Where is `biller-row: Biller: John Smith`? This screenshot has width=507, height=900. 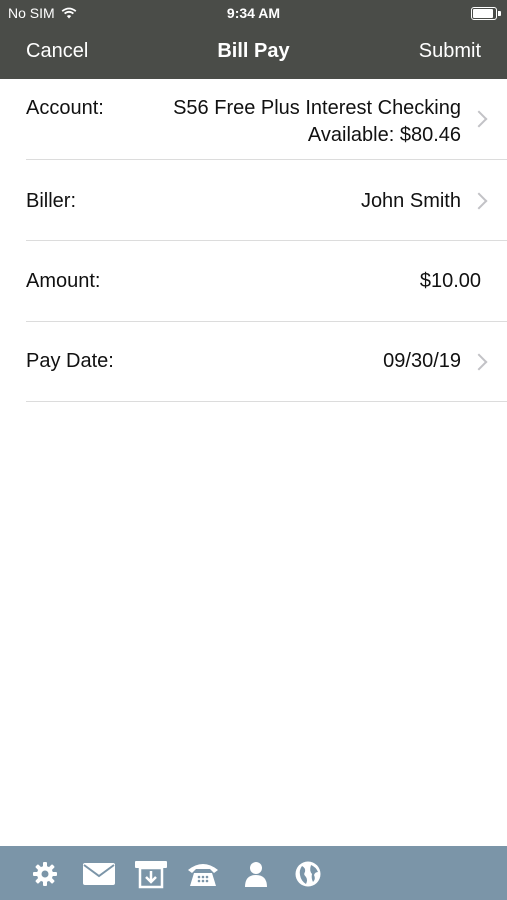 biller-row: Biller: John Smith is located at coordinates (253, 200).